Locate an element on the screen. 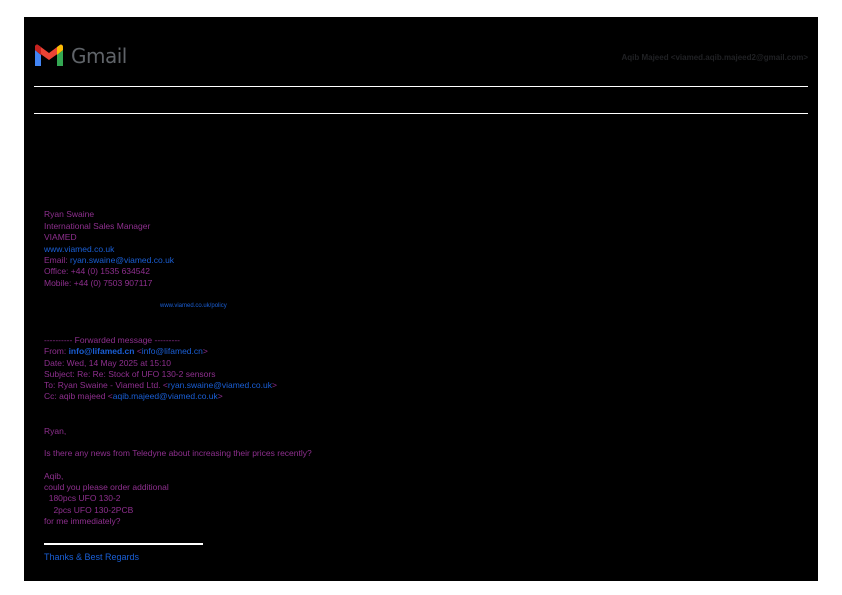  body-item-1: 180pcs UFO 130-2 is located at coordinates (82, 498).